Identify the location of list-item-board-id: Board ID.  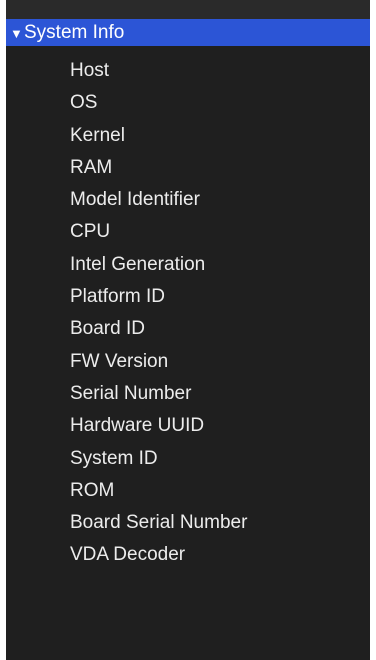
(188, 329).